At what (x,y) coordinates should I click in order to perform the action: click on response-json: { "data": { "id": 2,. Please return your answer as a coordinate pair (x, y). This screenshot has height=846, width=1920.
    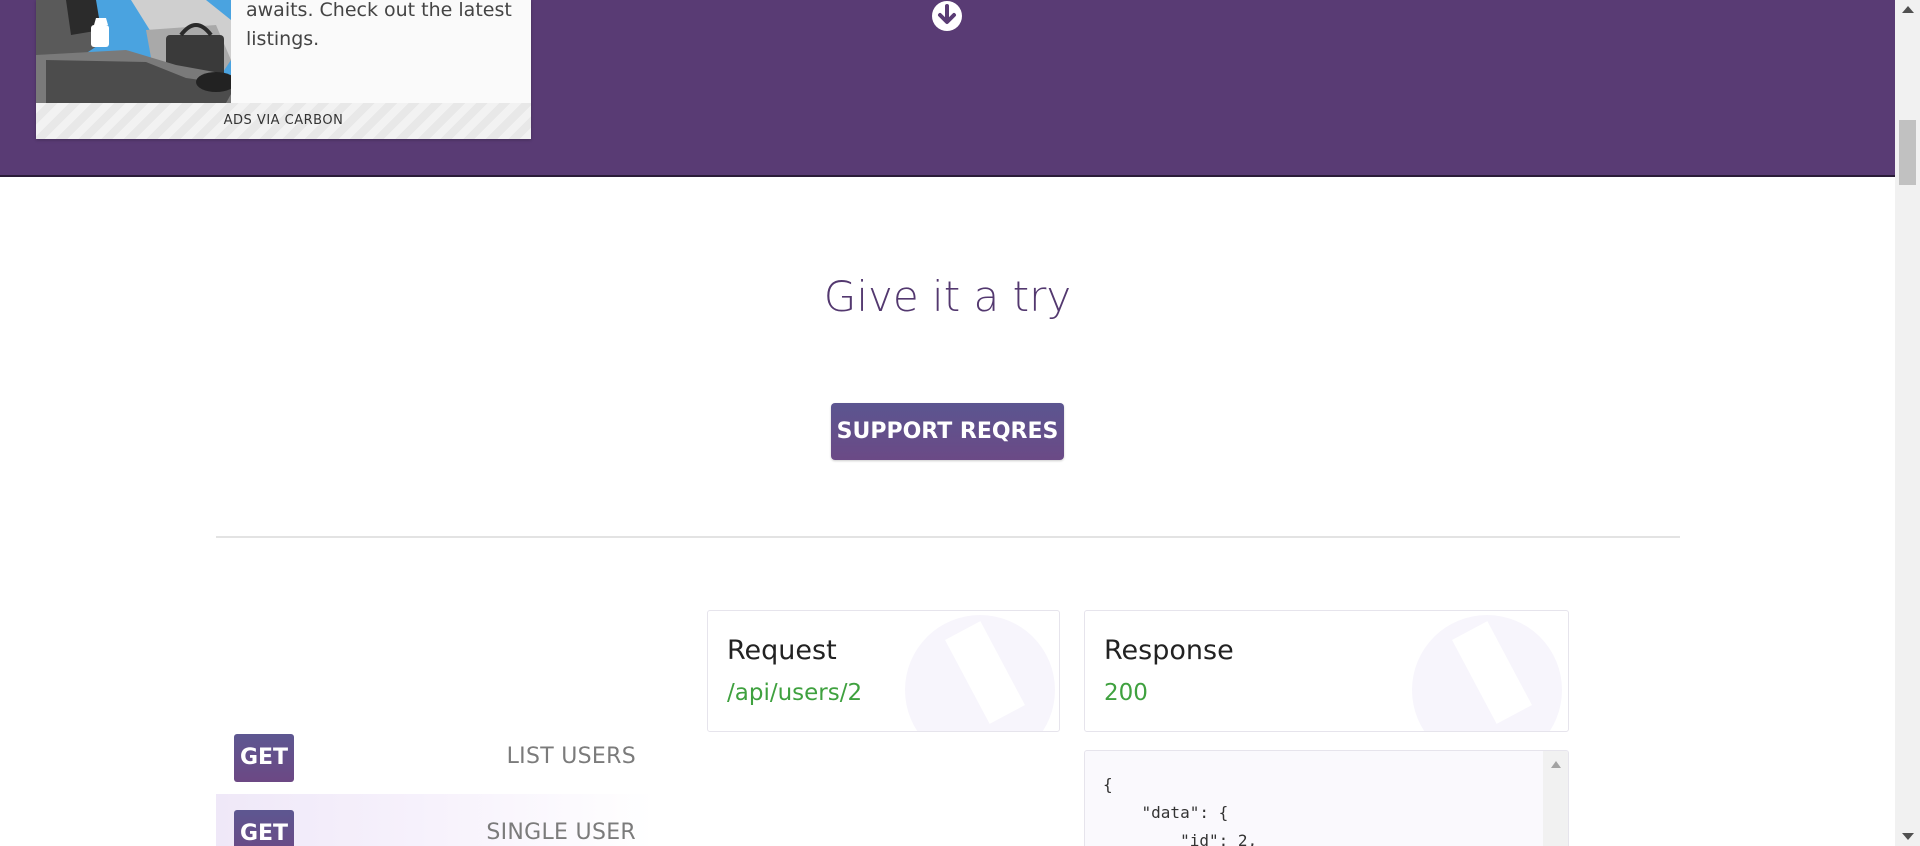
    Looking at the image, I should click on (1180, 808).